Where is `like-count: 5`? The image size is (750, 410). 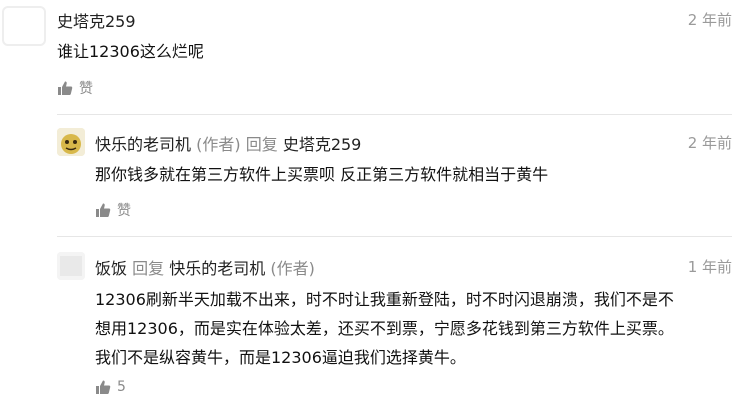
like-count: 5 is located at coordinates (121, 387).